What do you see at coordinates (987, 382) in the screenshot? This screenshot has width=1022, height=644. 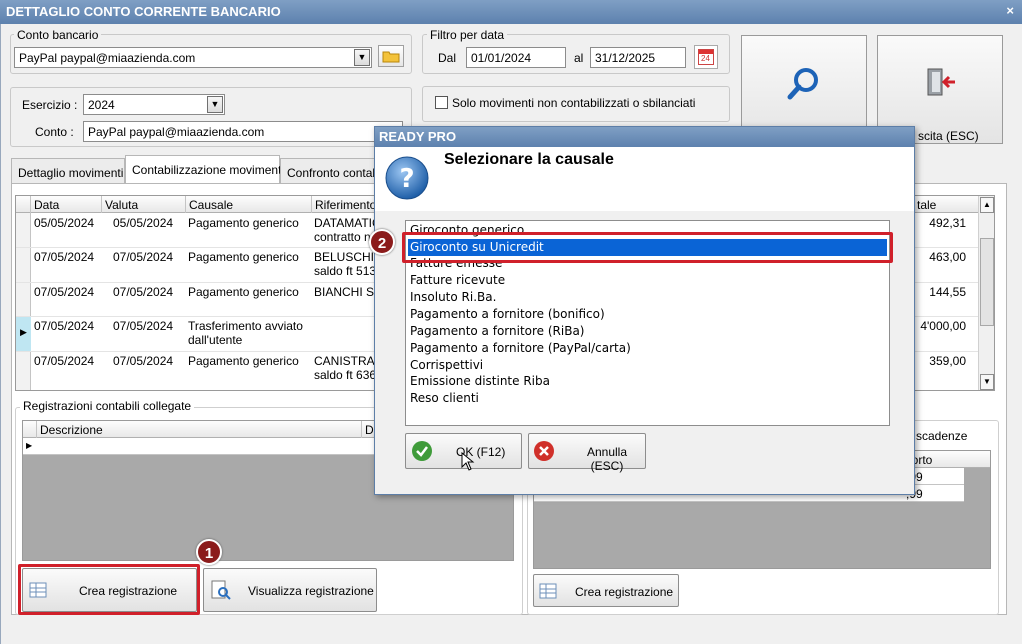 I see `scroll-down-icon: ▼` at bounding box center [987, 382].